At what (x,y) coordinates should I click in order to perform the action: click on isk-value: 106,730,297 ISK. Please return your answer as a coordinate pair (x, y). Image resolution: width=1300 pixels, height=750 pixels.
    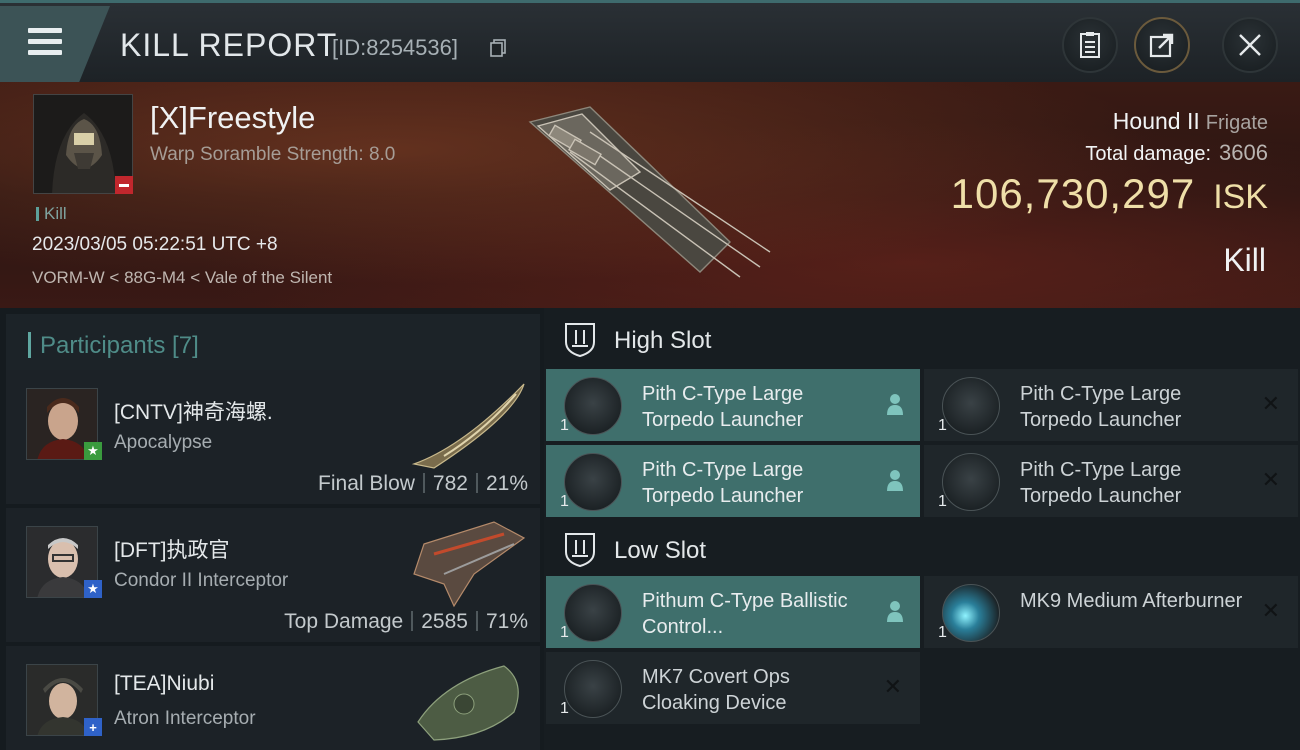
    Looking at the image, I should click on (1109, 194).